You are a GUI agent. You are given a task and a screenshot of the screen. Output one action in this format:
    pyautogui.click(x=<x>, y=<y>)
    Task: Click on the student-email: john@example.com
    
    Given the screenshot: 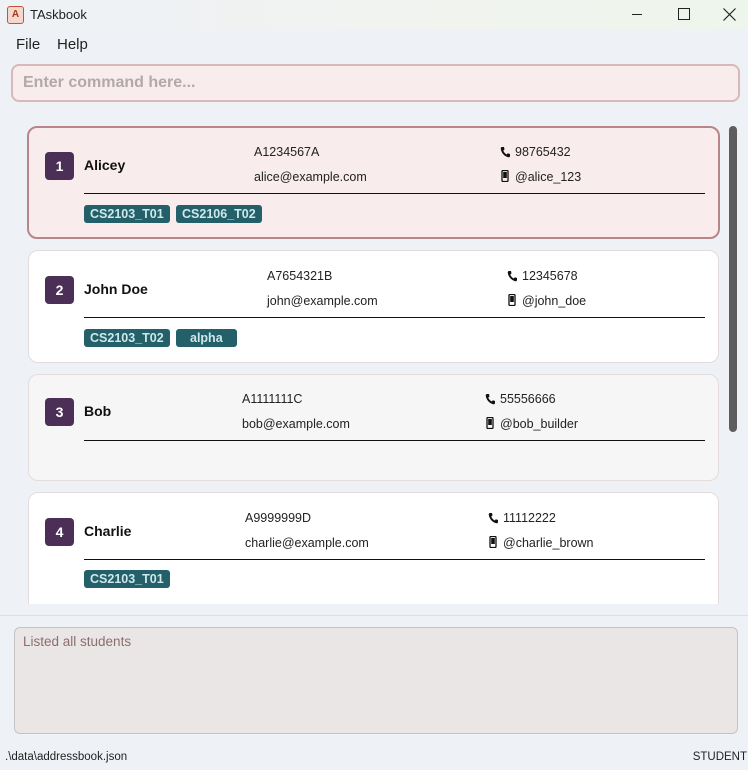 What is the action you would take?
    pyautogui.click(x=322, y=301)
    